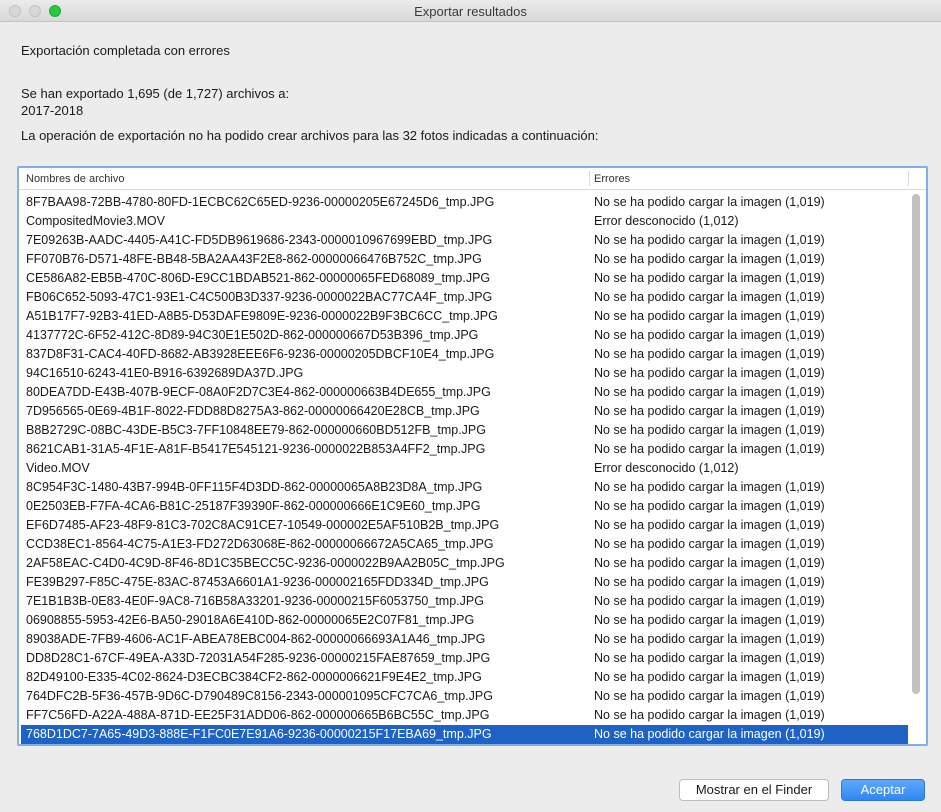 The height and width of the screenshot is (812, 941). I want to click on status-text: Exportación completada con errores, so click(125, 50).